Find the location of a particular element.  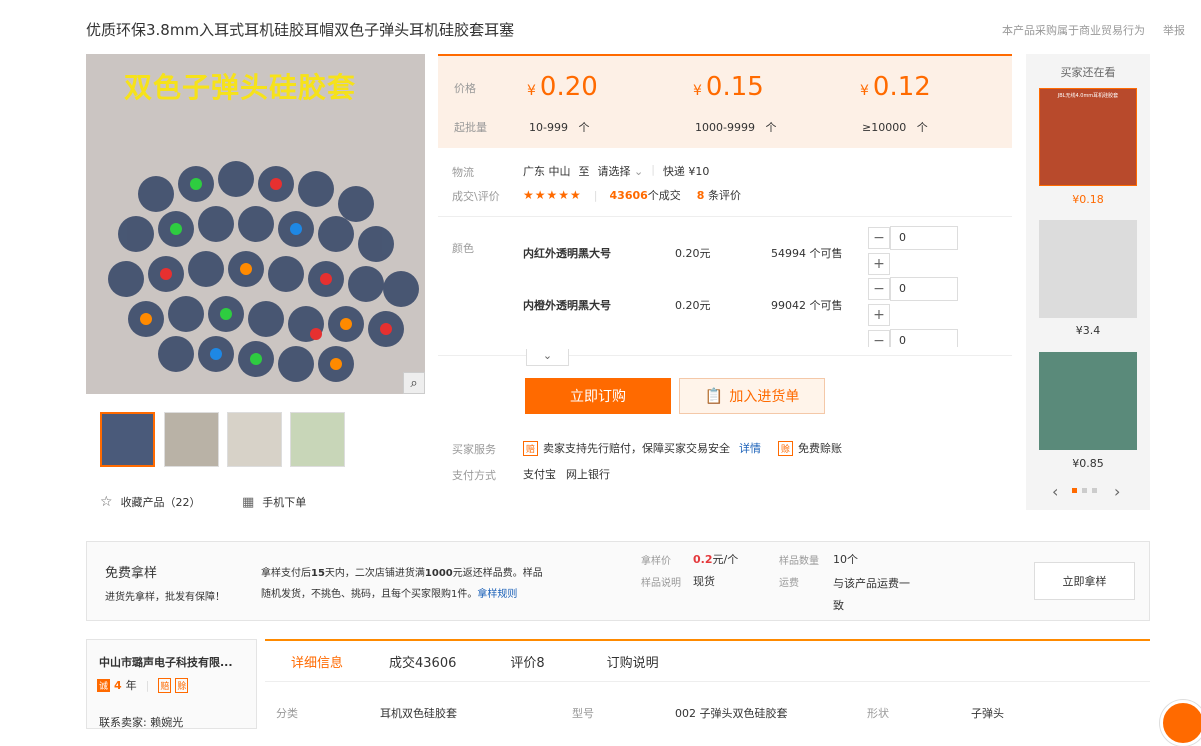

company-badges: 诚 4年 | 赔 赊 is located at coordinates (143, 685).